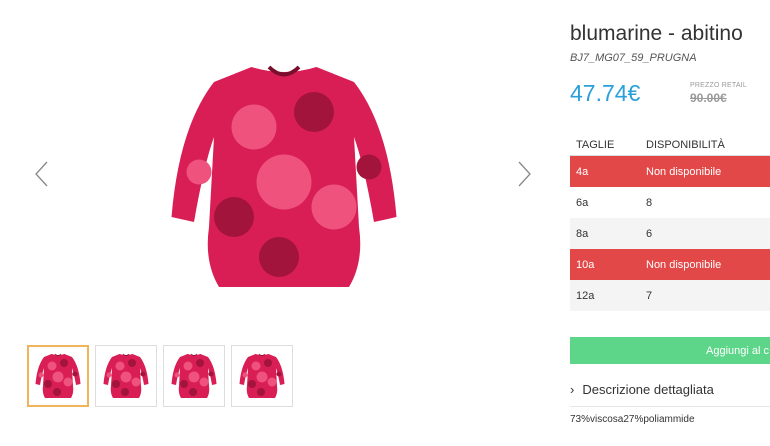  What do you see at coordinates (585, 264) in the screenshot?
I see `size-label: 10a` at bounding box center [585, 264].